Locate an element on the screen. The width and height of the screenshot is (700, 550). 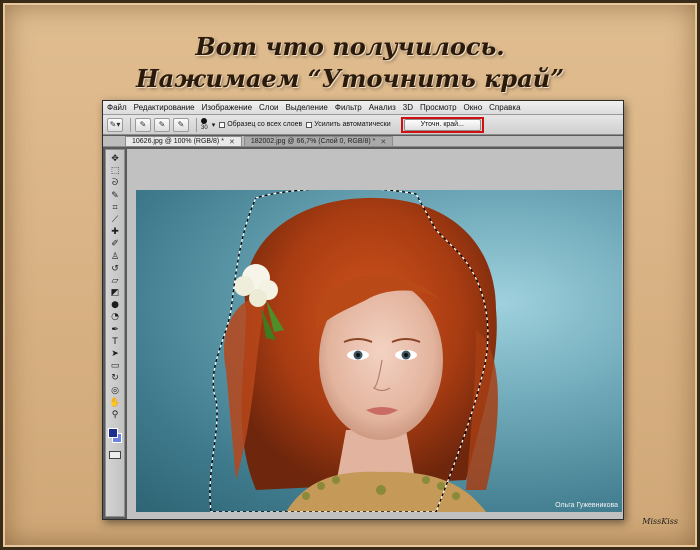
menu-window: Окно is located at coordinates (473, 107).